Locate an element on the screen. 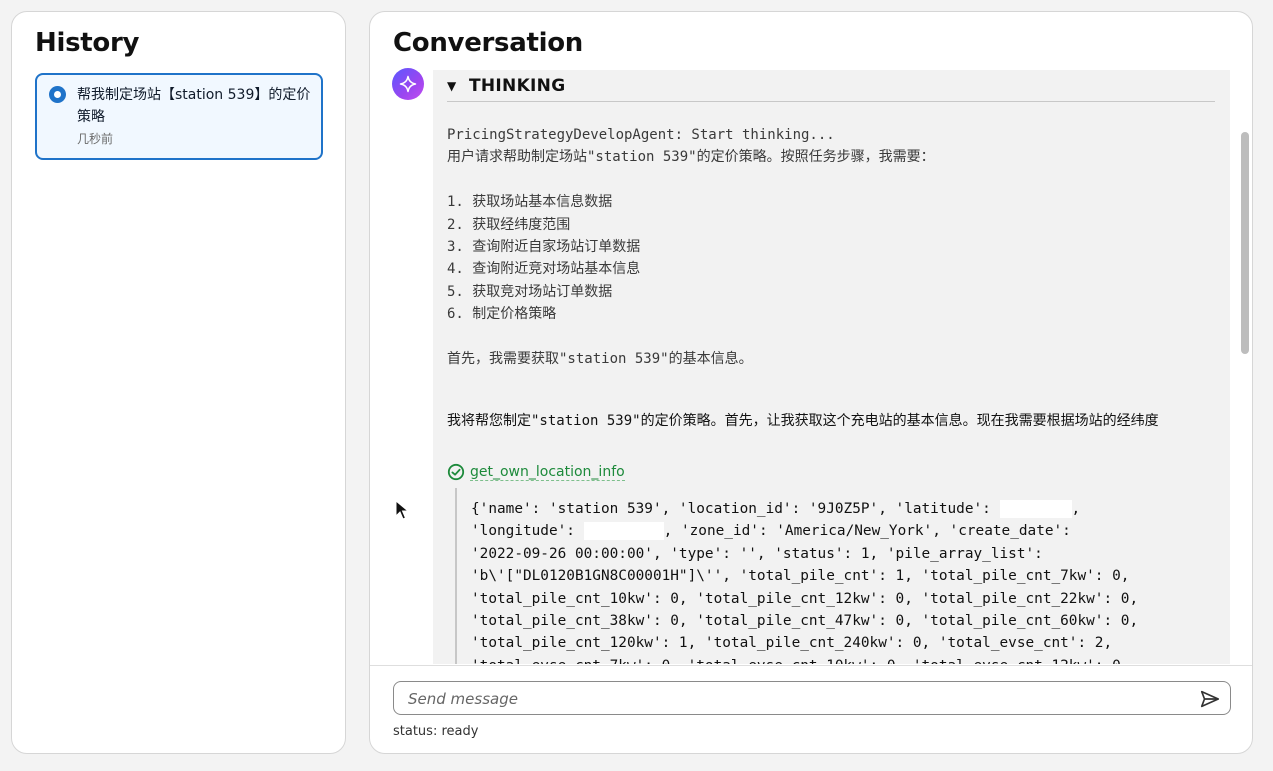 The image size is (1273, 771). history-title: History is located at coordinates (87, 43).